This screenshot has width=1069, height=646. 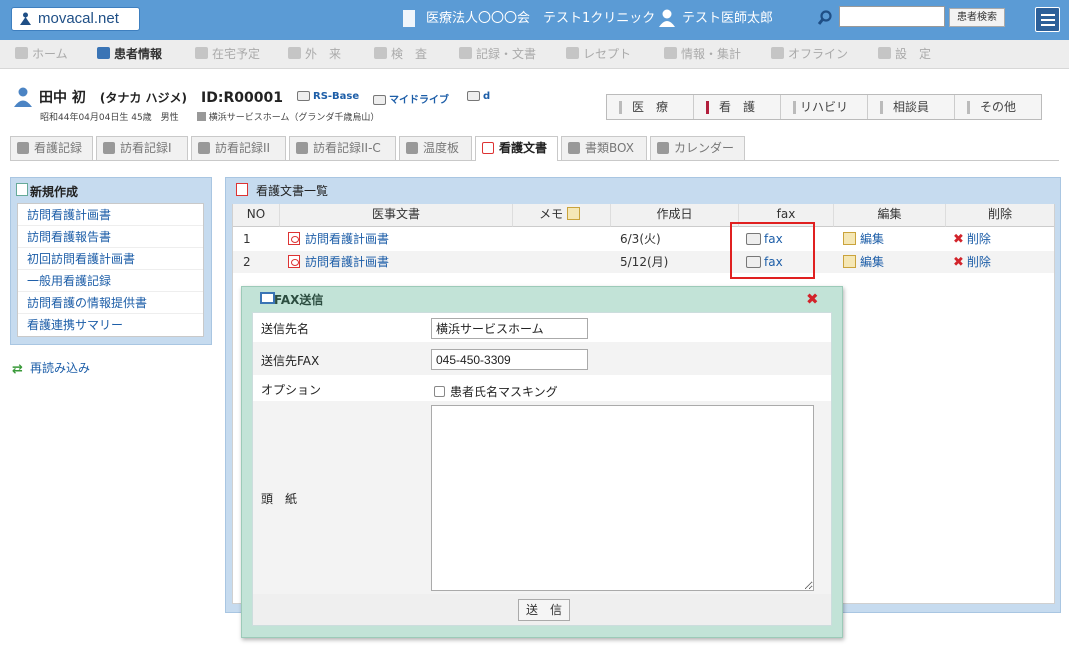 What do you see at coordinates (409, 18) in the screenshot?
I see `building-icon` at bounding box center [409, 18].